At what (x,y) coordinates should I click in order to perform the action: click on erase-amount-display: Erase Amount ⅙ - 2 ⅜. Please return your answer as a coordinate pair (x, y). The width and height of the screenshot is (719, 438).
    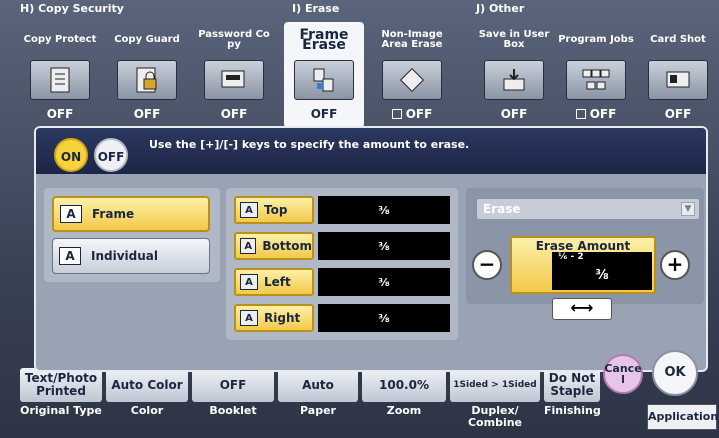
    Looking at the image, I should click on (583, 265).